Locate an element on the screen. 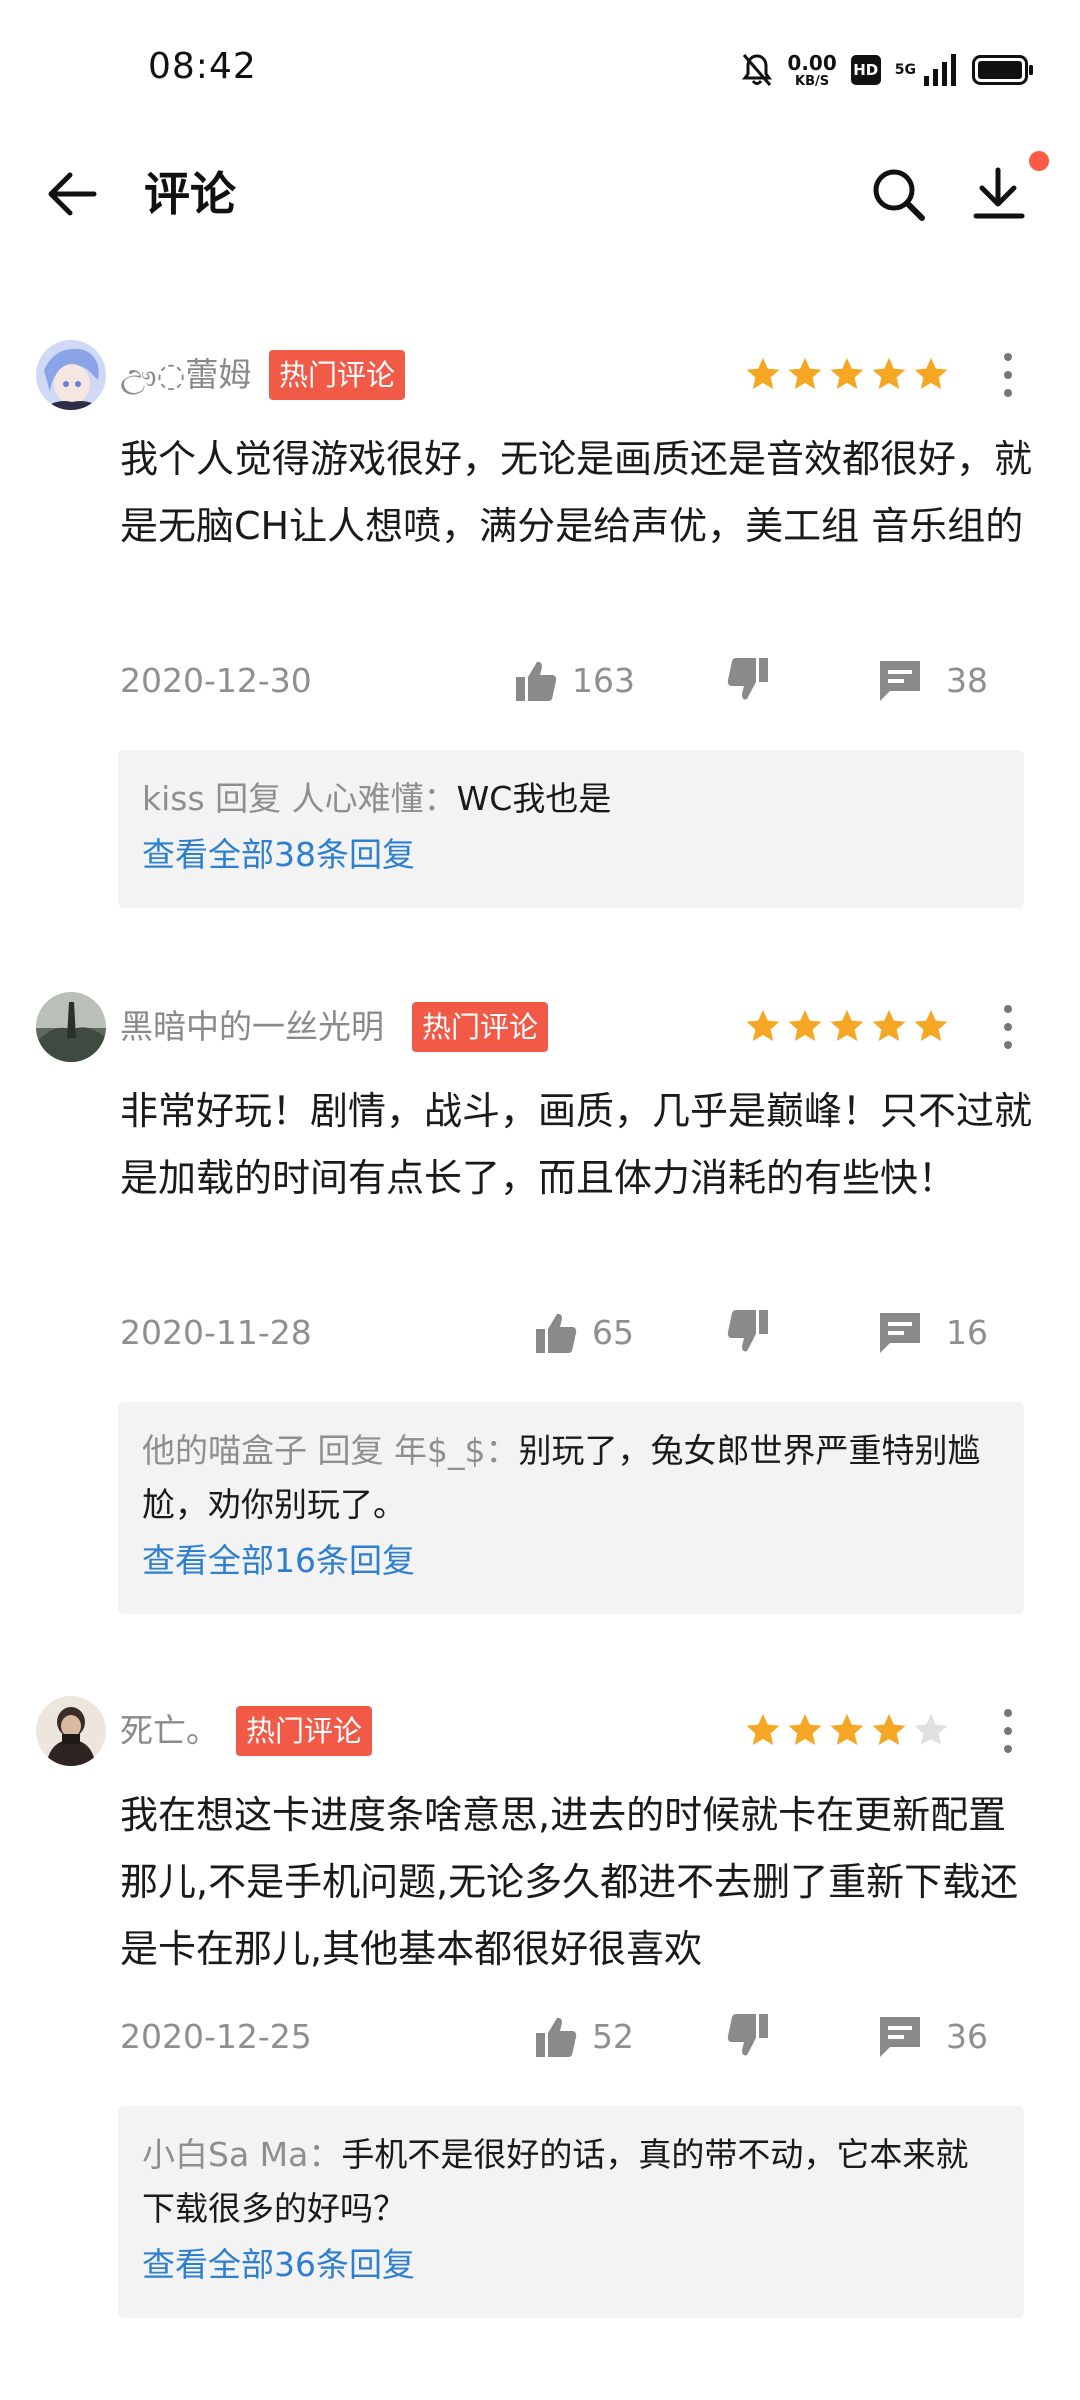 The height and width of the screenshot is (2400, 1080). net-speed-unit: KB/S is located at coordinates (812, 81).